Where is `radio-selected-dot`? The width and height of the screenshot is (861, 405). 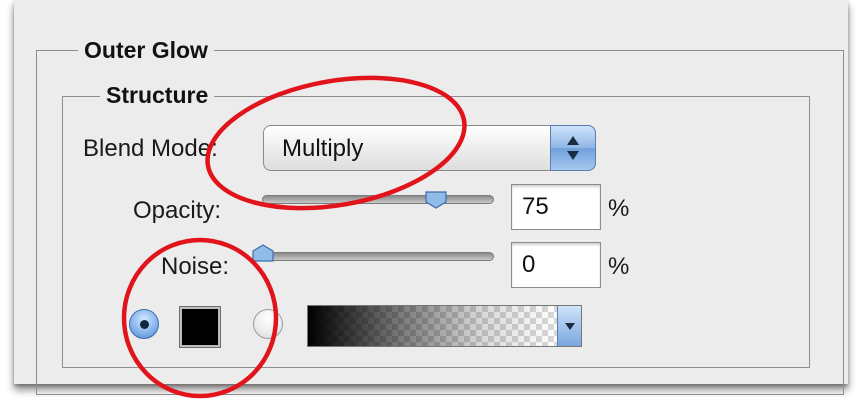
radio-selected-dot is located at coordinates (144, 324).